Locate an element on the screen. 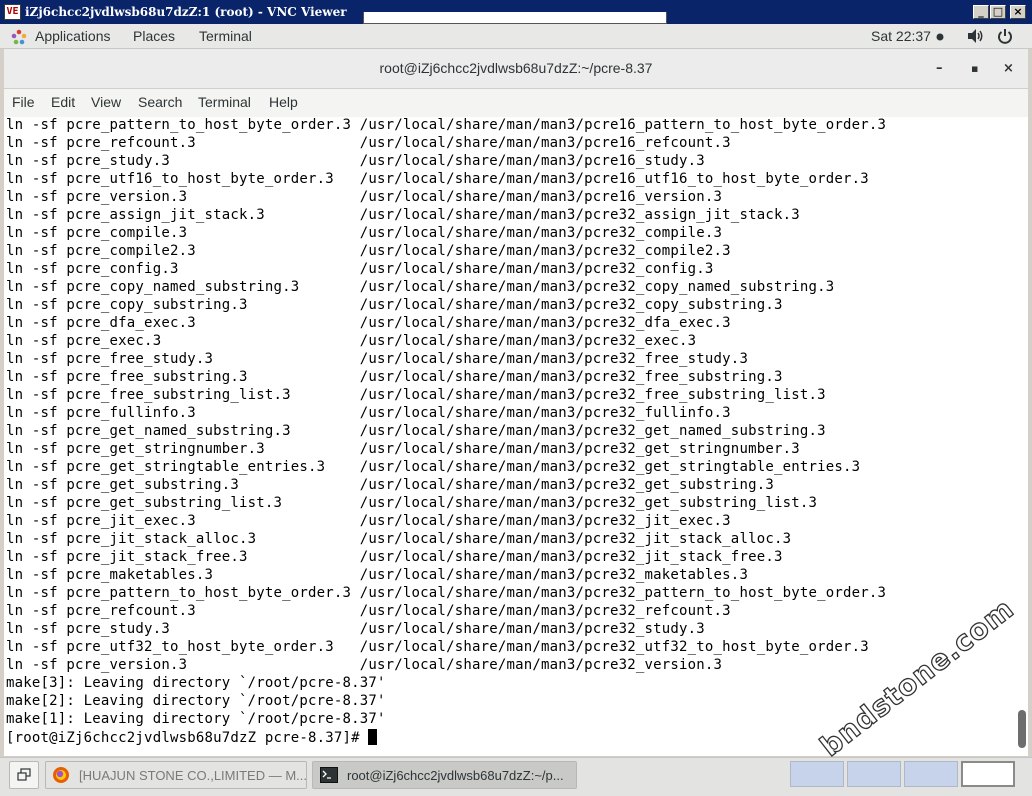 Image resolution: width=1032 pixels, height=796 pixels. places-menu: Places is located at coordinates (154, 36).